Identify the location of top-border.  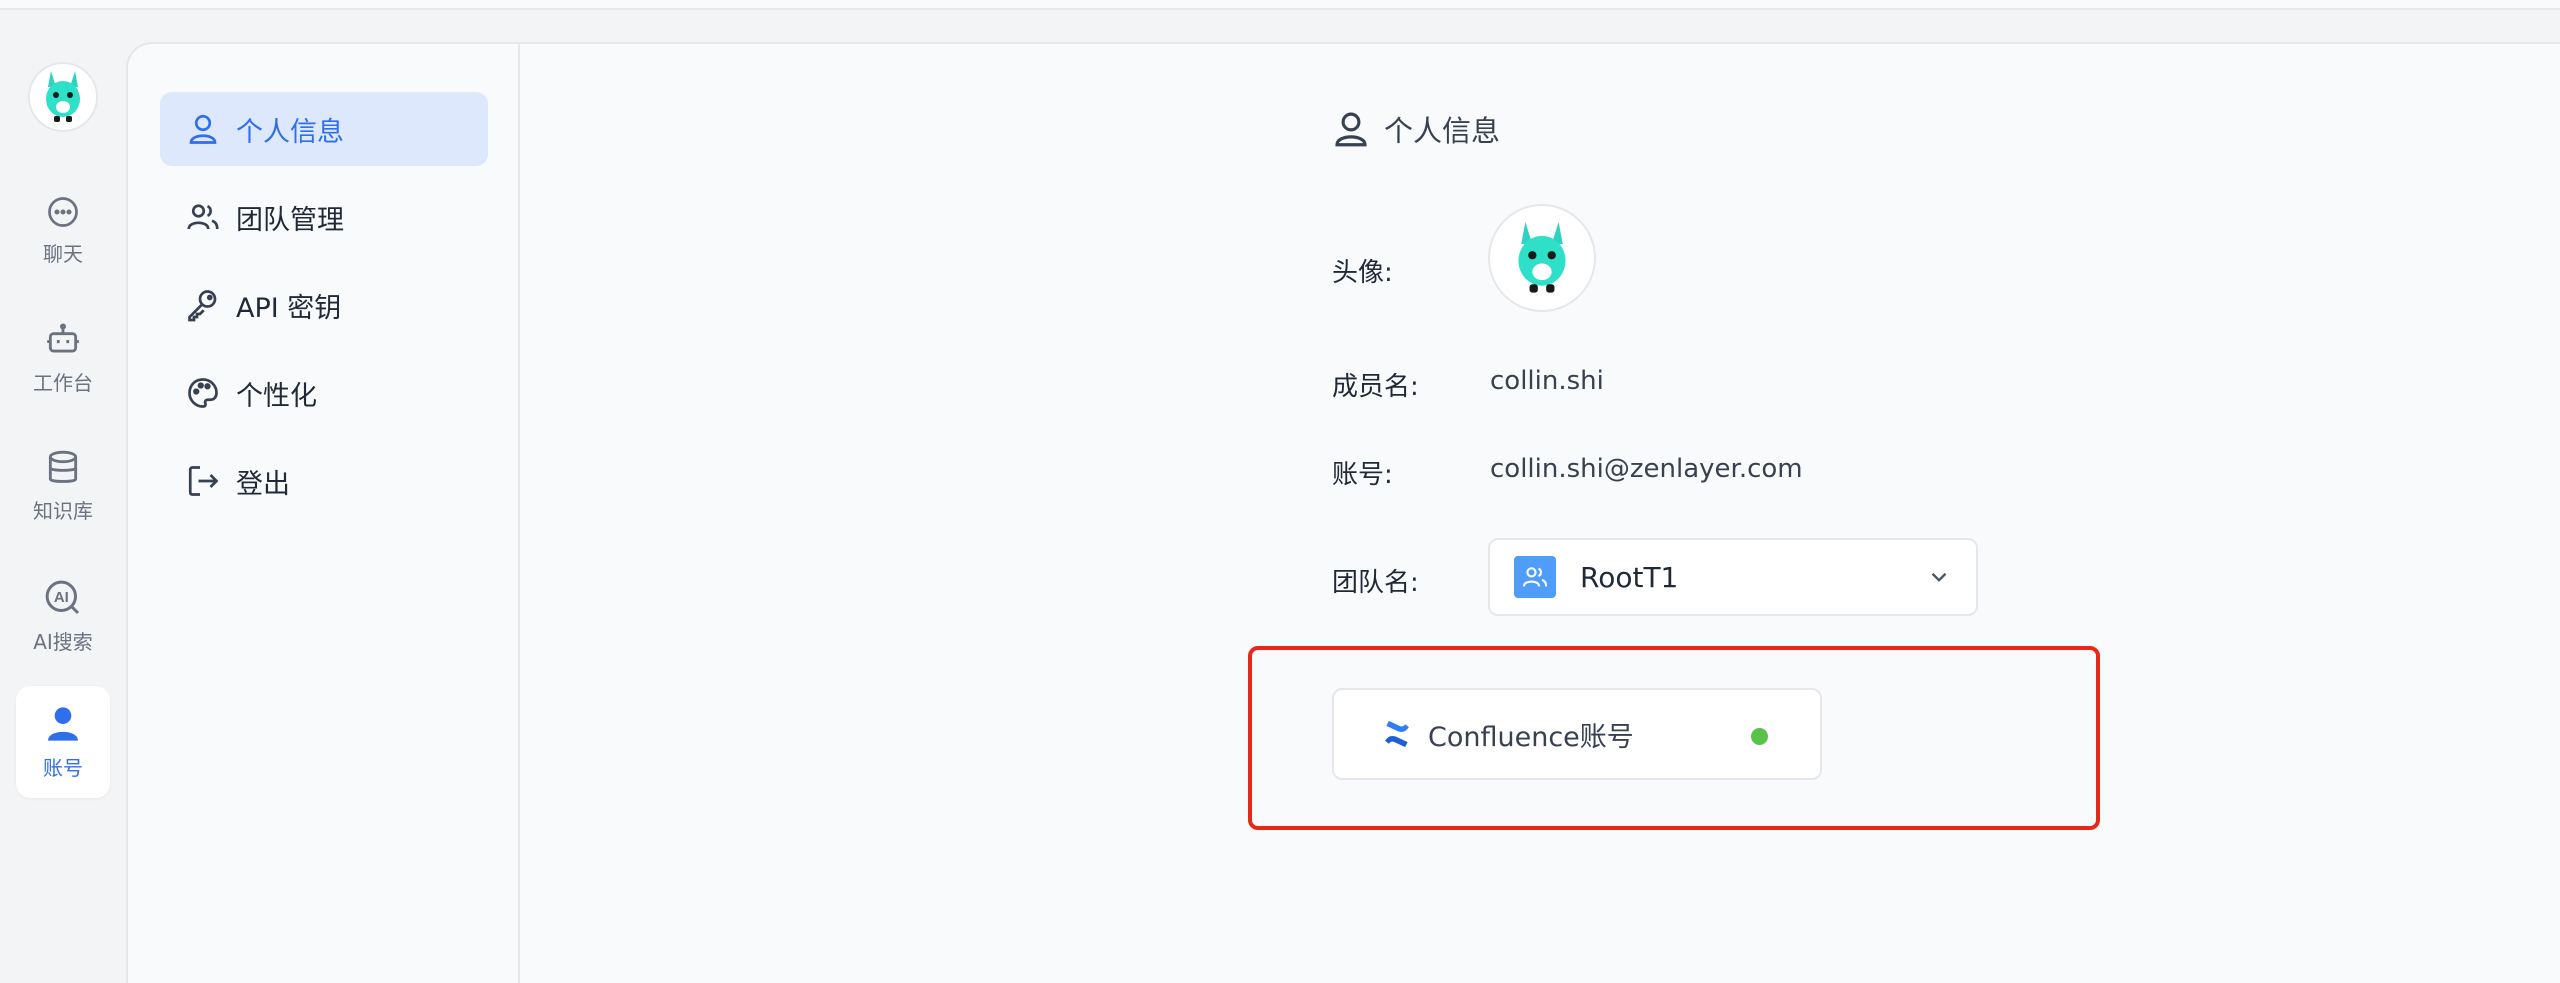
(1280, 5).